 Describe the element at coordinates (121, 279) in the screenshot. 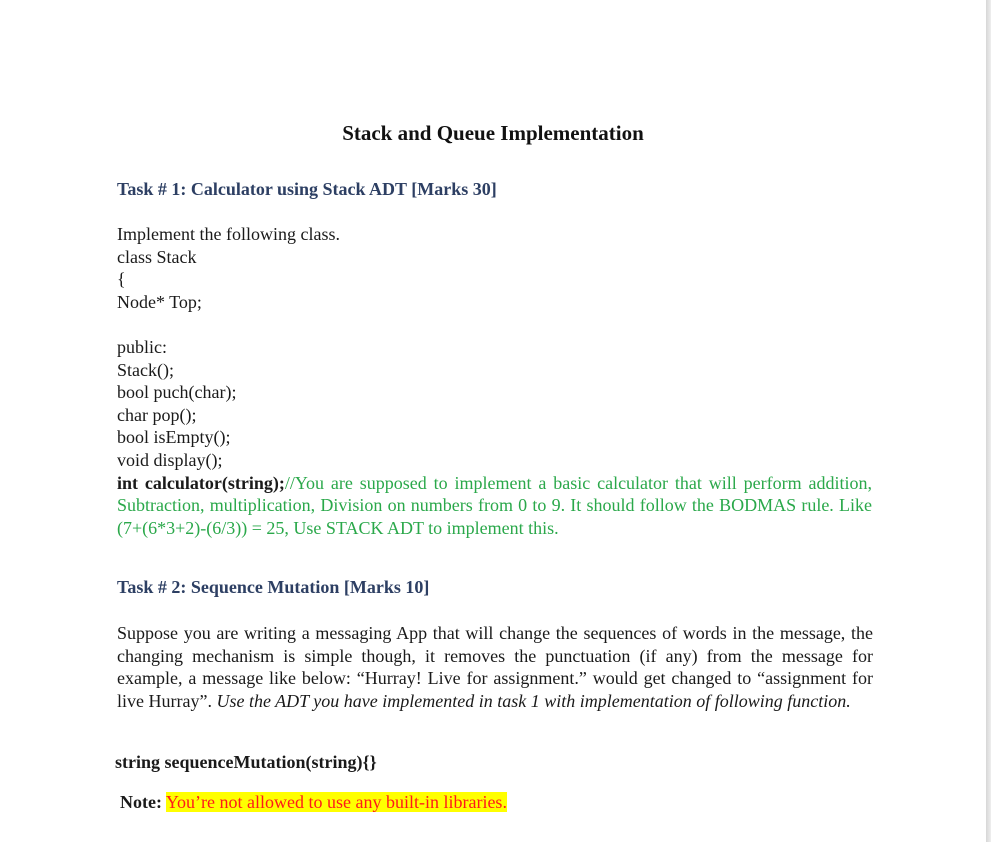

I see `open-brace: {` at that location.